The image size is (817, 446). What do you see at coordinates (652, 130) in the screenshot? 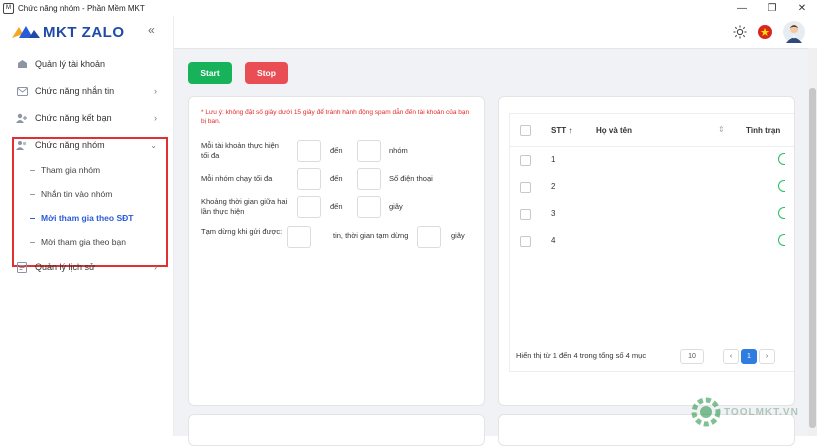
I see `table-header: STT ↑ Họ và tên ⇕ Tình trạn` at bounding box center [652, 130].